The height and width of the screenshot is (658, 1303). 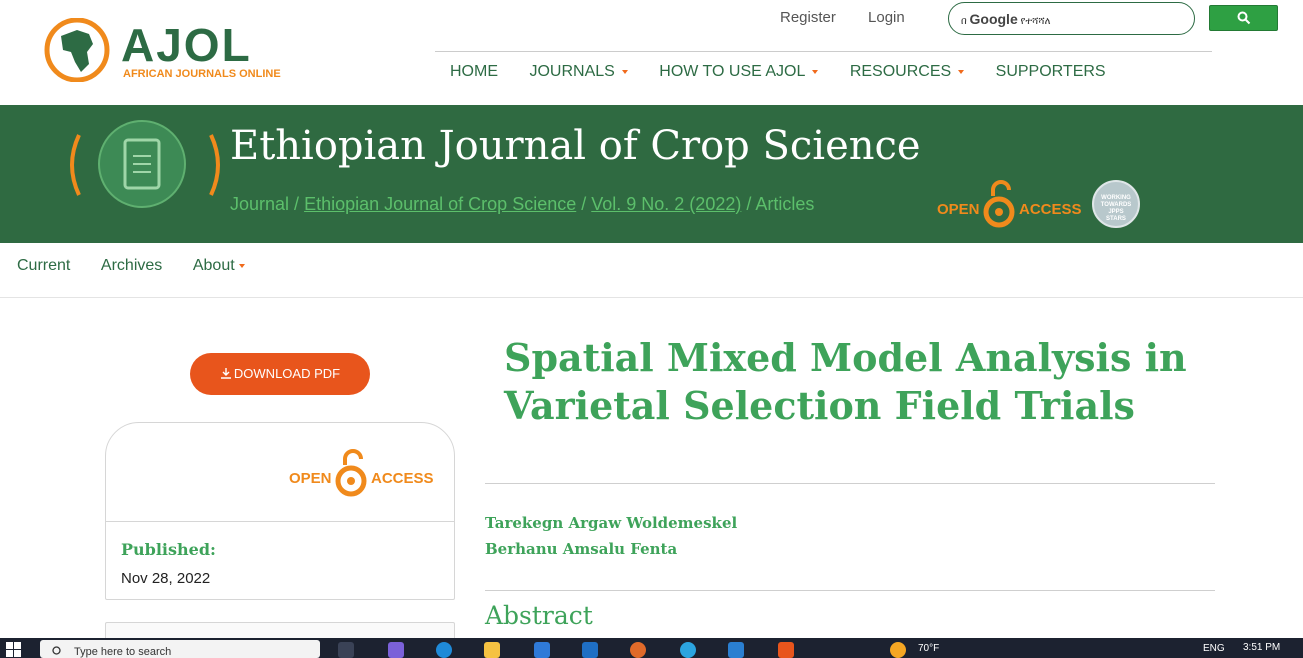 What do you see at coordinates (542, 650) in the screenshot?
I see `store-icon` at bounding box center [542, 650].